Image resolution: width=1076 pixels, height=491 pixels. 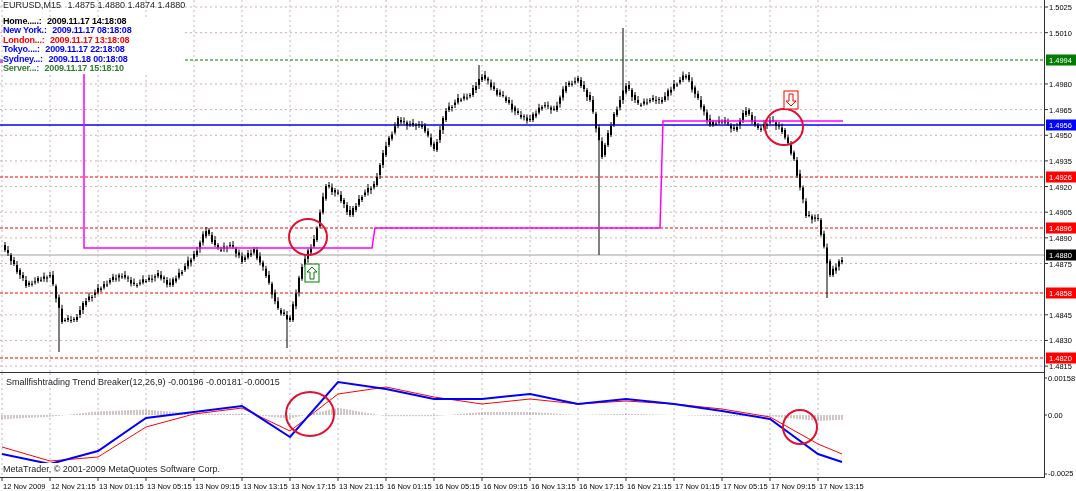 I want to click on copyright-text: MetaTrader, © 2001-2009 MetaQuotes Software Corp., so click(x=111, y=469).